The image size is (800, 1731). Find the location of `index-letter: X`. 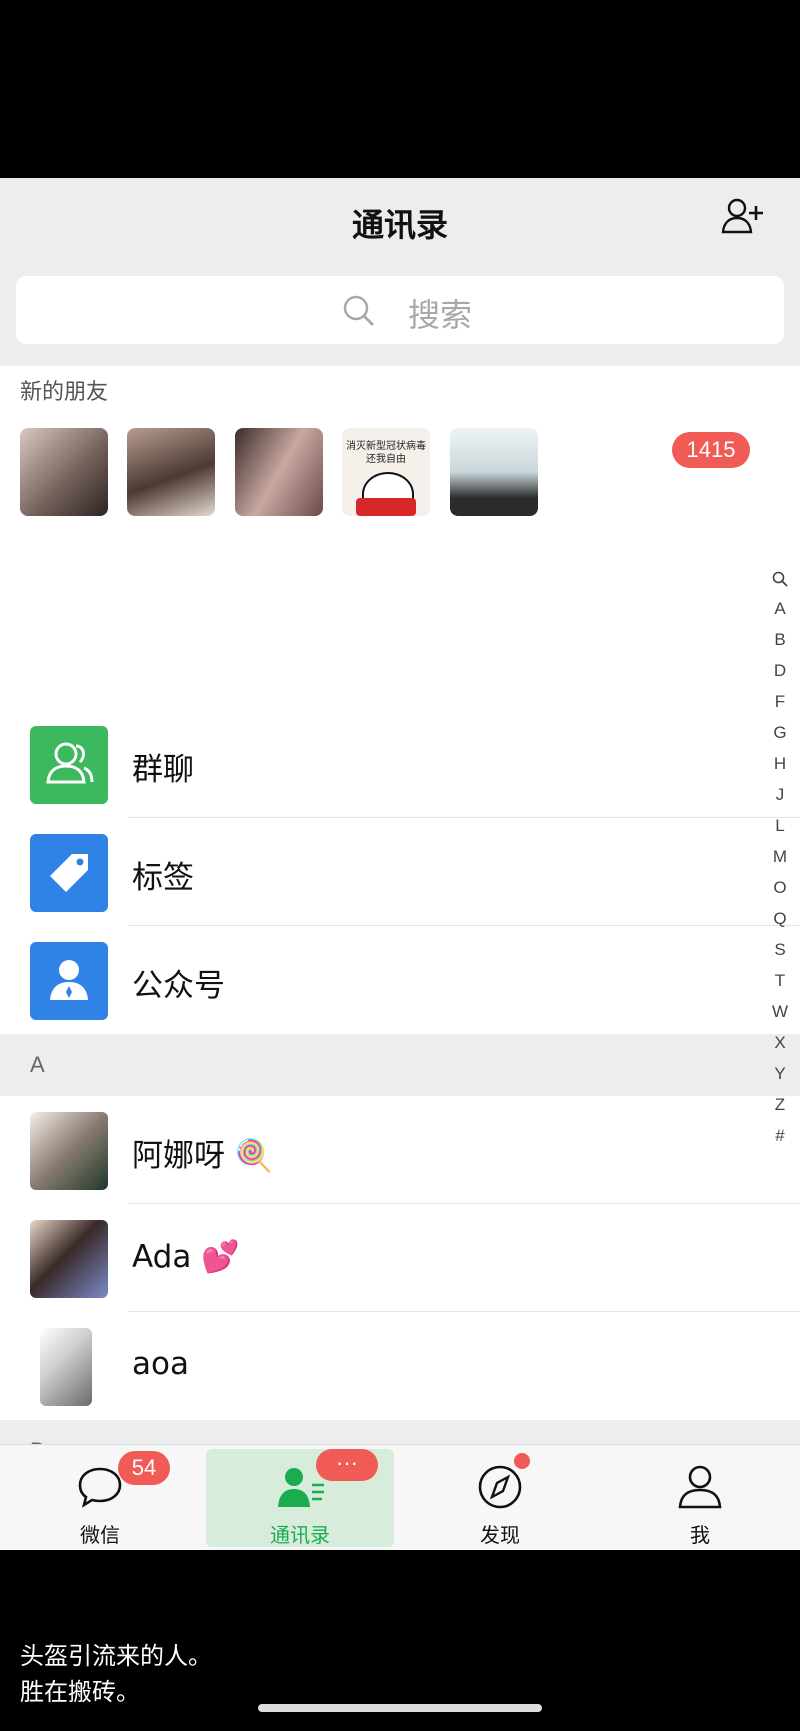

index-letter: X is located at coordinates (780, 1042).